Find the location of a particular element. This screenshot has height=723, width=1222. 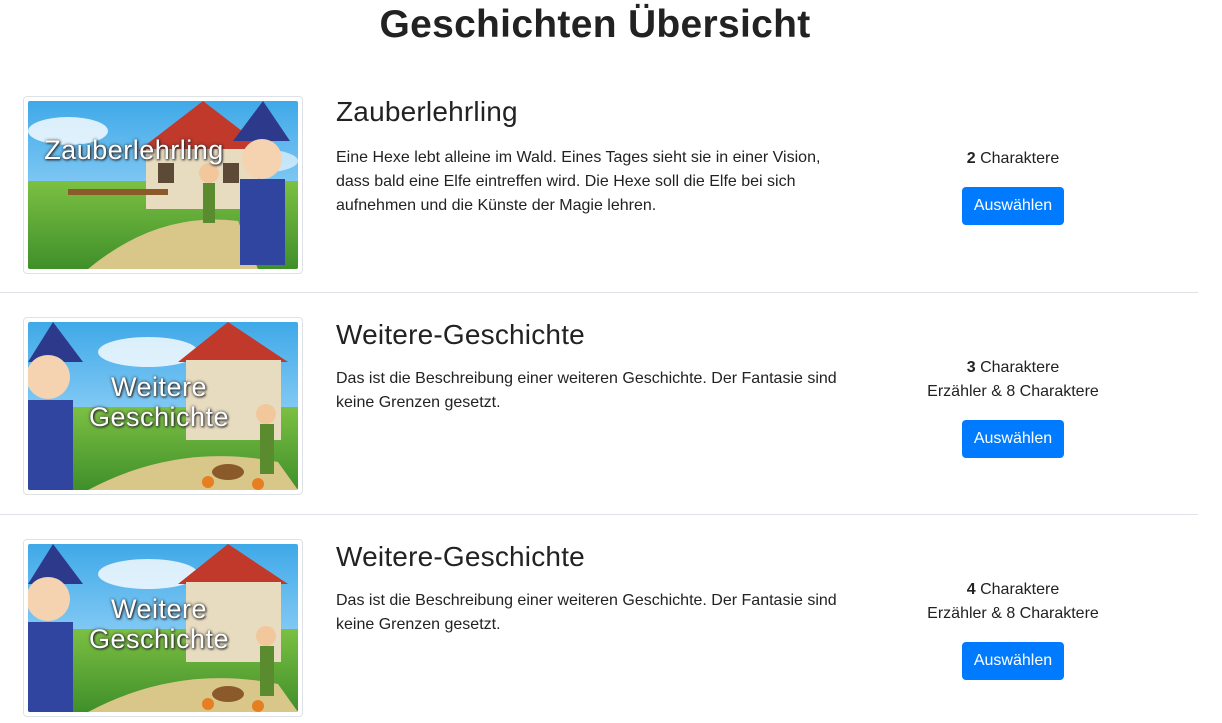

character-info: 3 Charaktere Erzähler & 8 Charaktere is located at coordinates (1013, 380).